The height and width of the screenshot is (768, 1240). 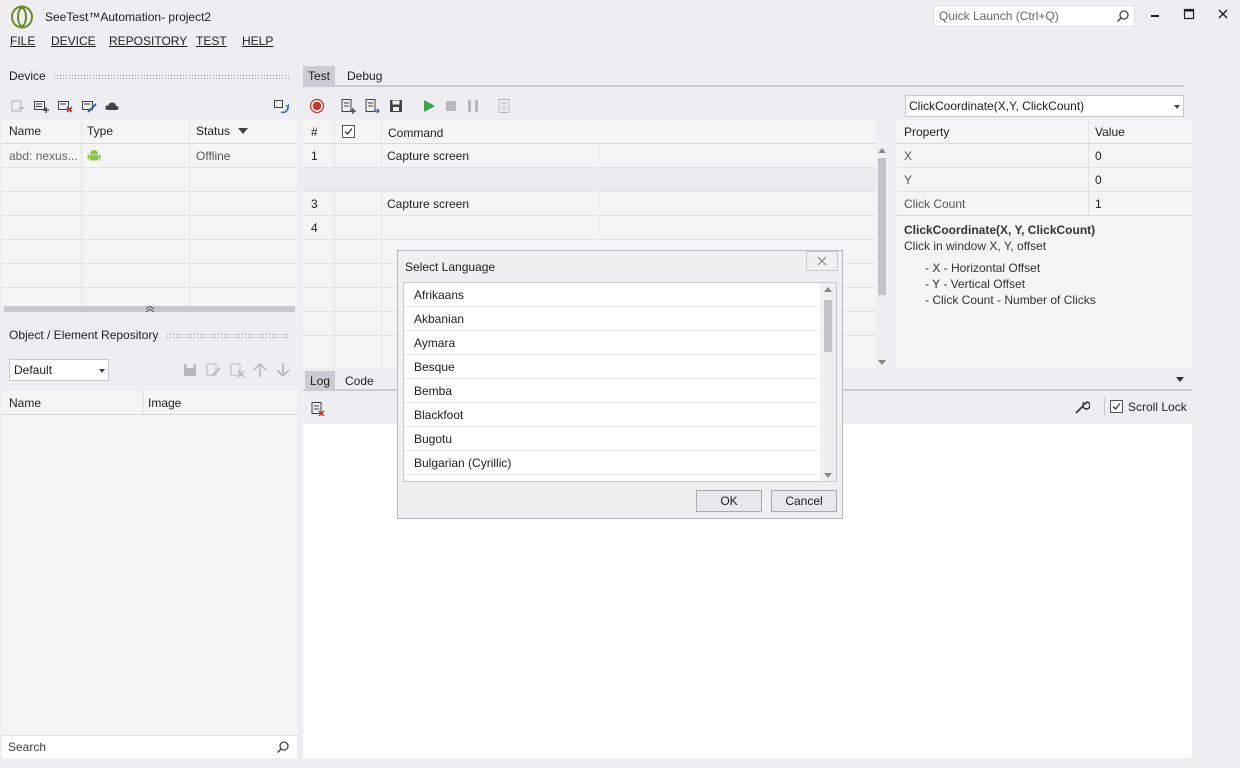 I want to click on command-row: 3 Capture screen, so click(x=589, y=203).